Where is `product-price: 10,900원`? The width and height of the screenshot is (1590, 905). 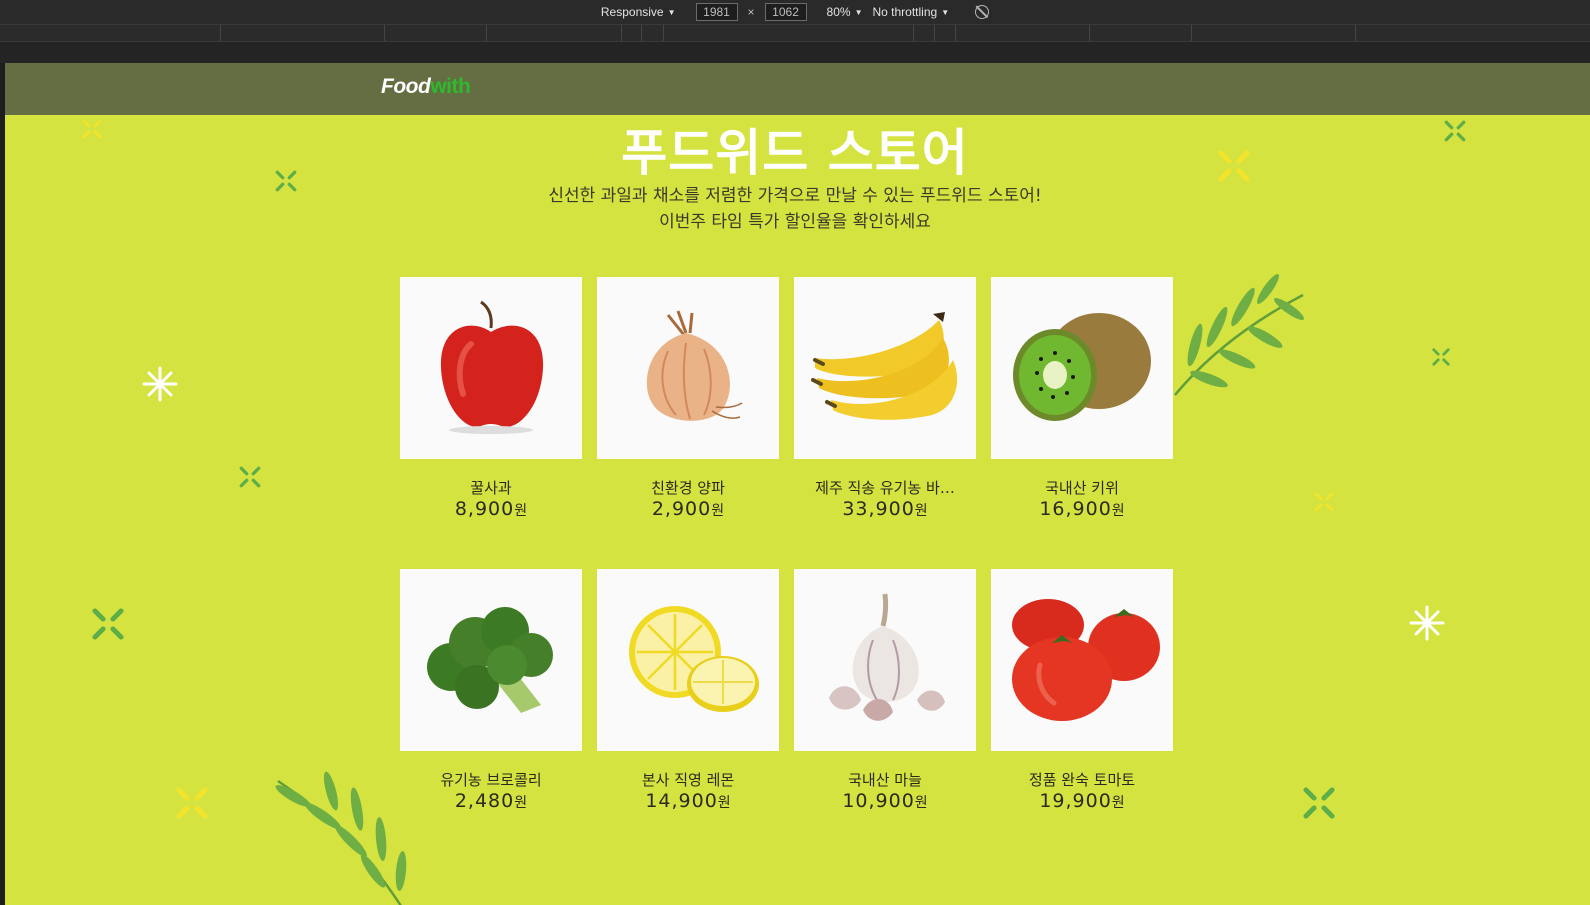 product-price: 10,900원 is located at coordinates (885, 801).